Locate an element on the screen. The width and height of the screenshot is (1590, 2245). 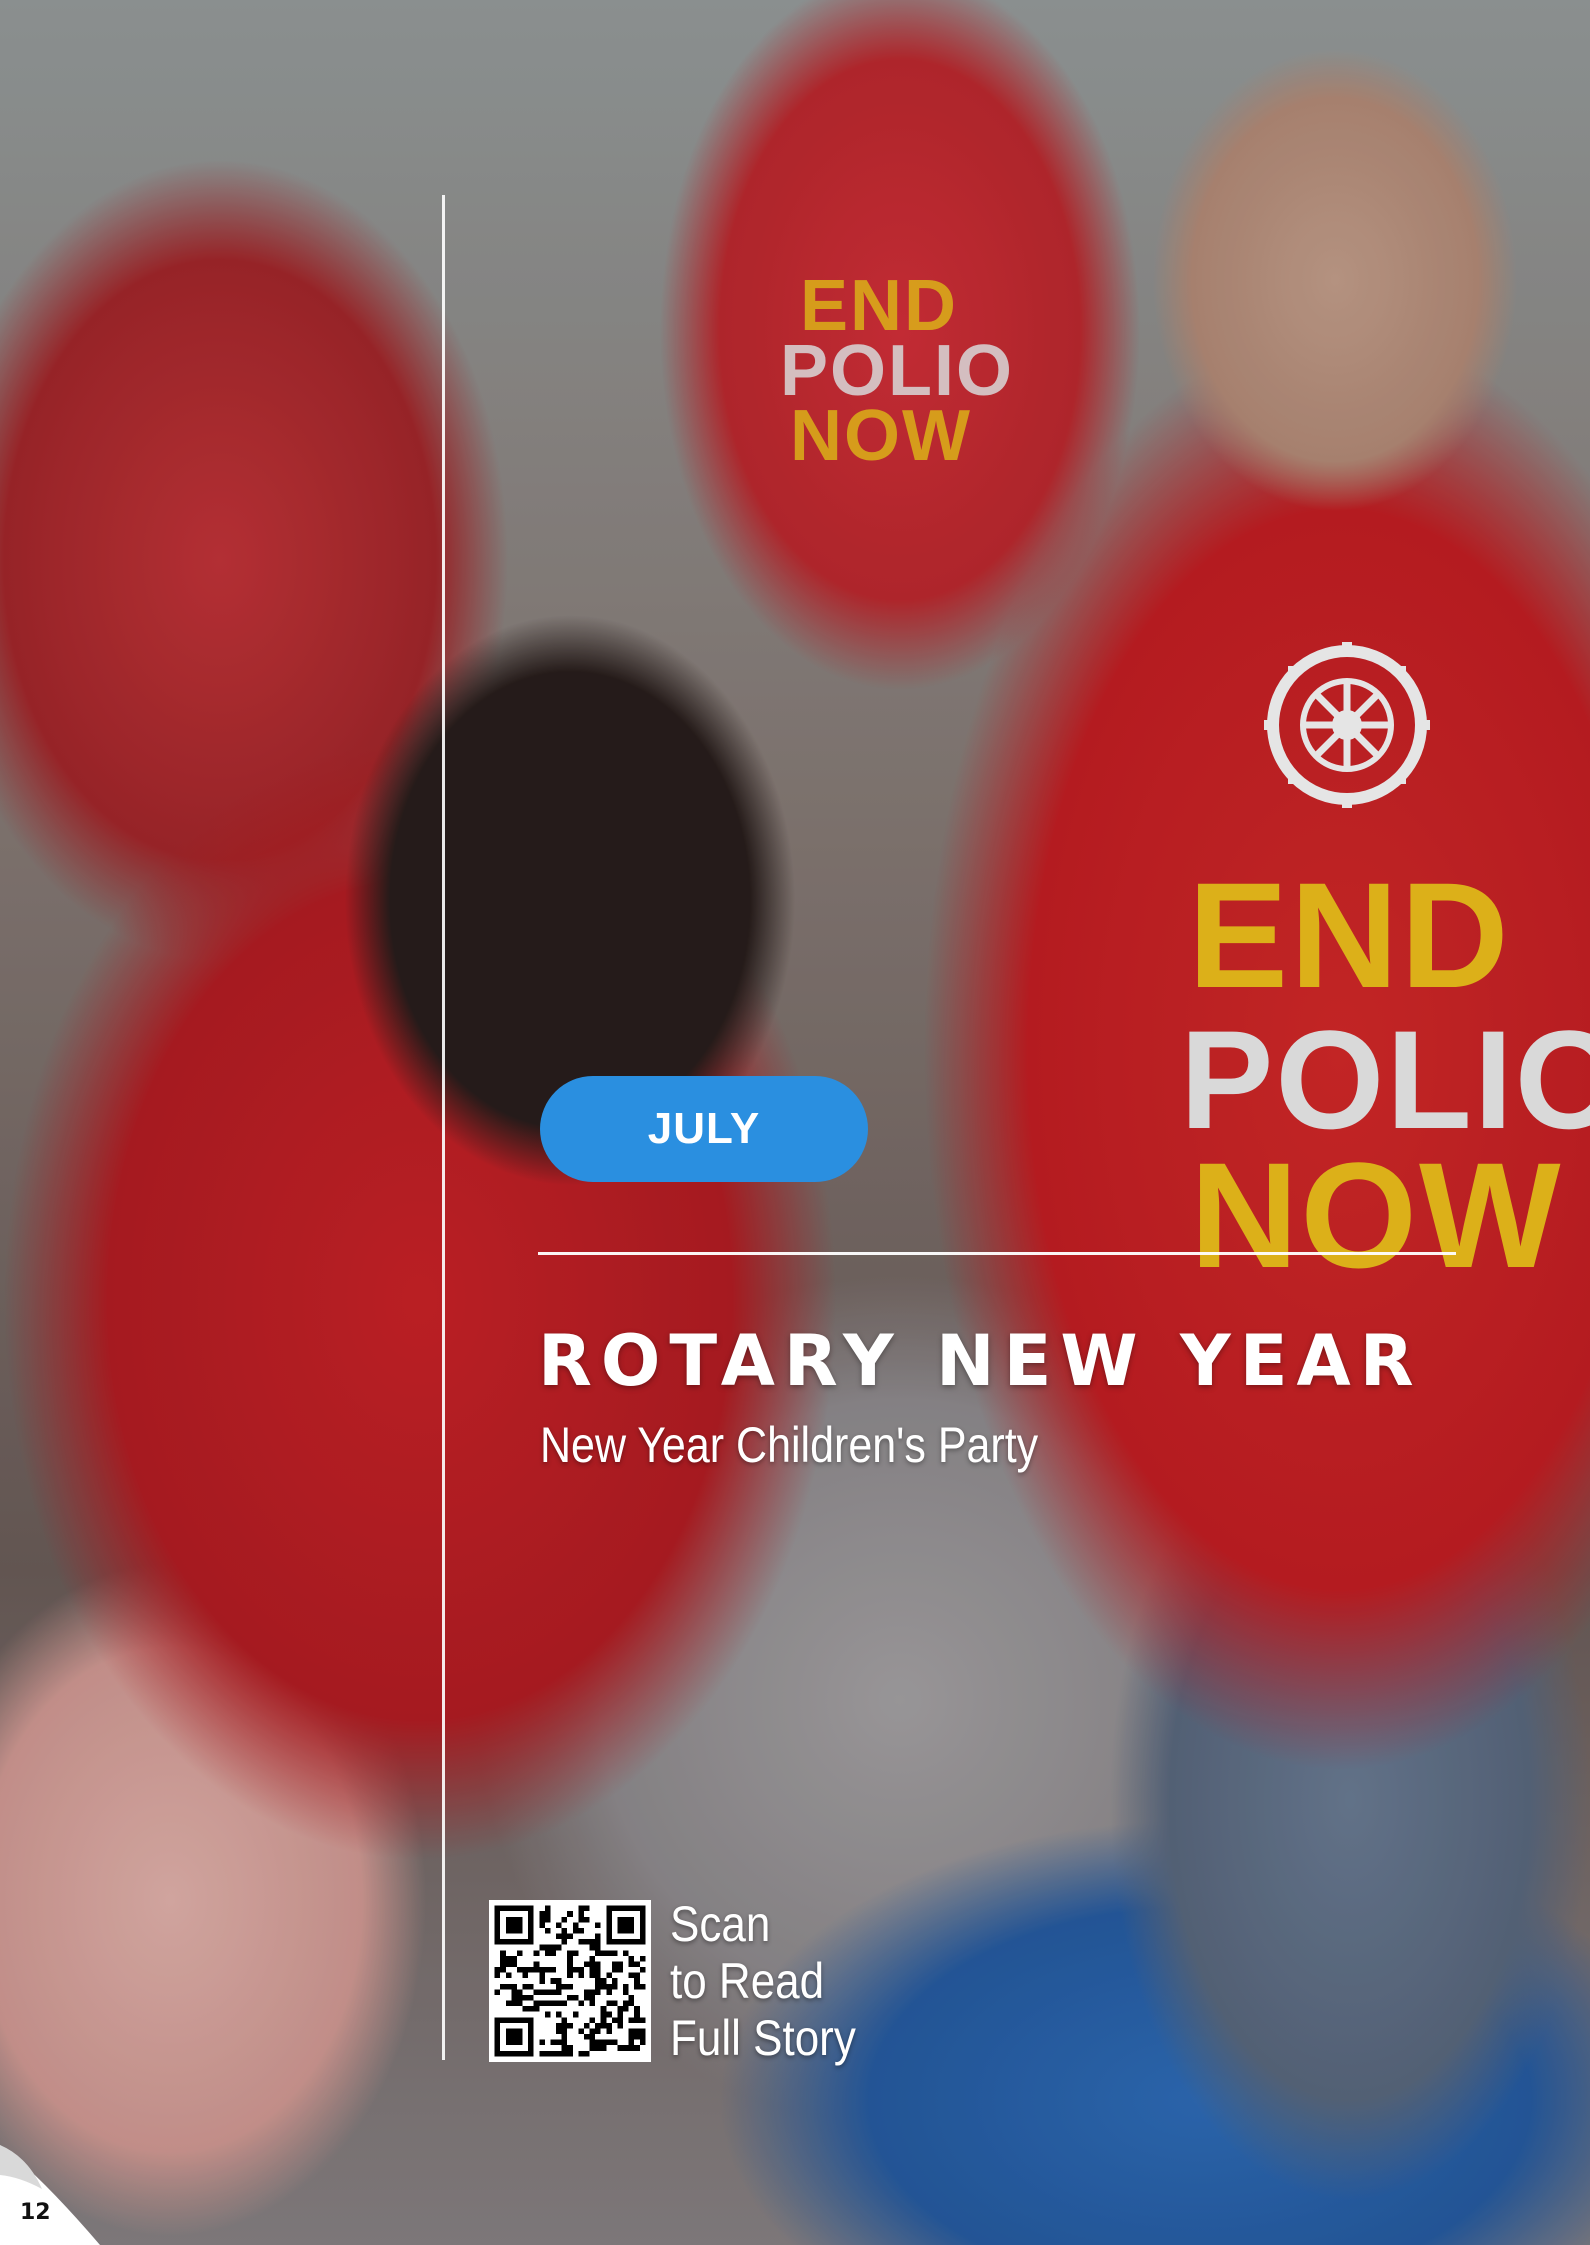
vertical-divider is located at coordinates (443, 1127).